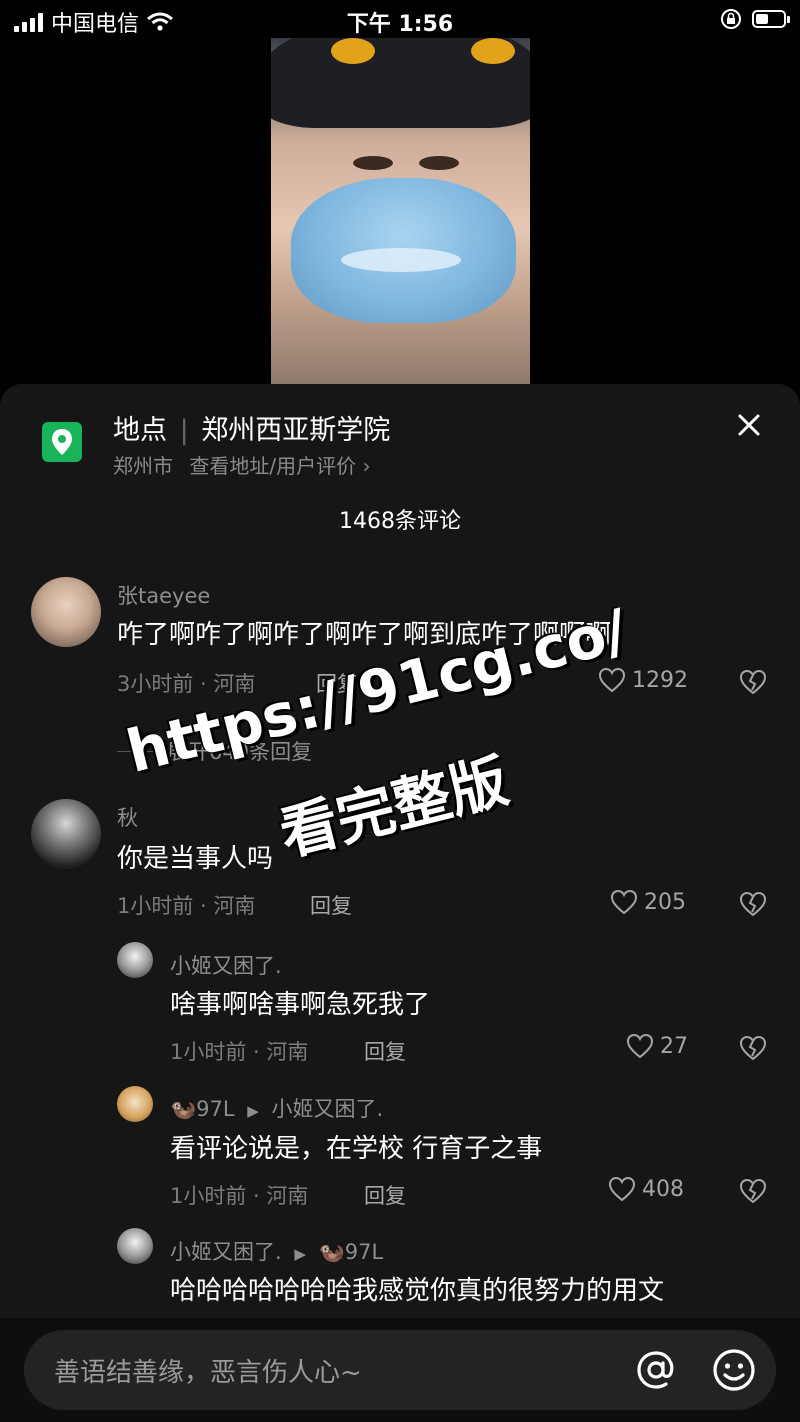  What do you see at coordinates (400, 24) in the screenshot?
I see `status-time: 下午 1:56` at bounding box center [400, 24].